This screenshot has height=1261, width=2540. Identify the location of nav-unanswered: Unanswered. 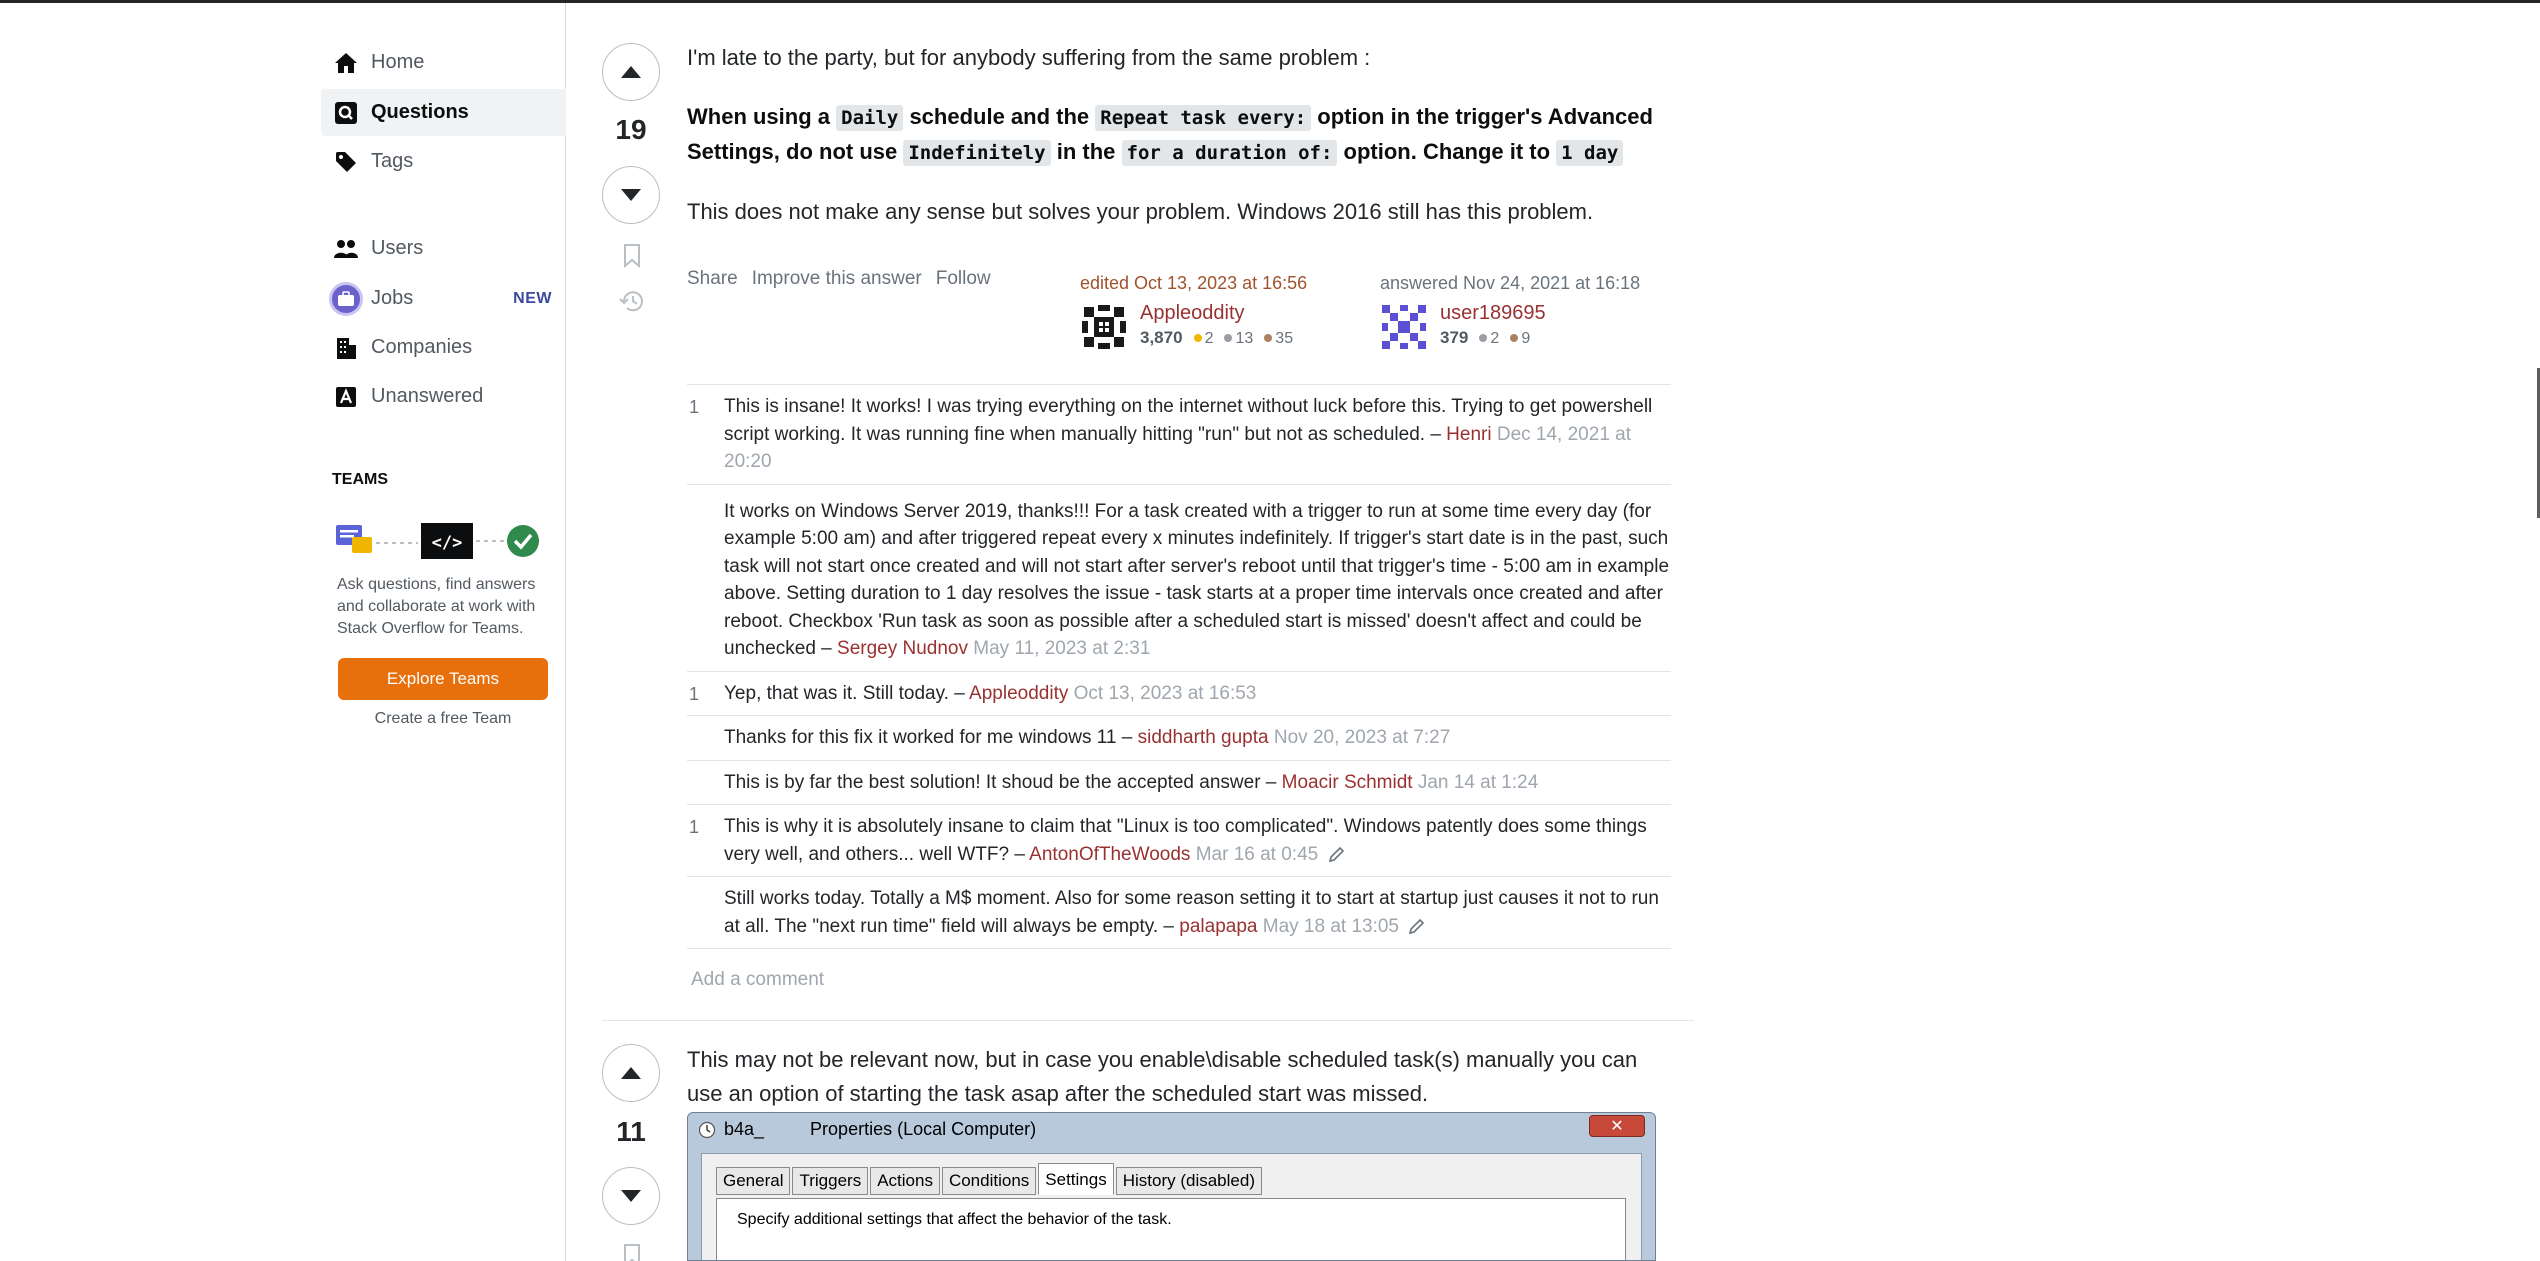
(443, 396).